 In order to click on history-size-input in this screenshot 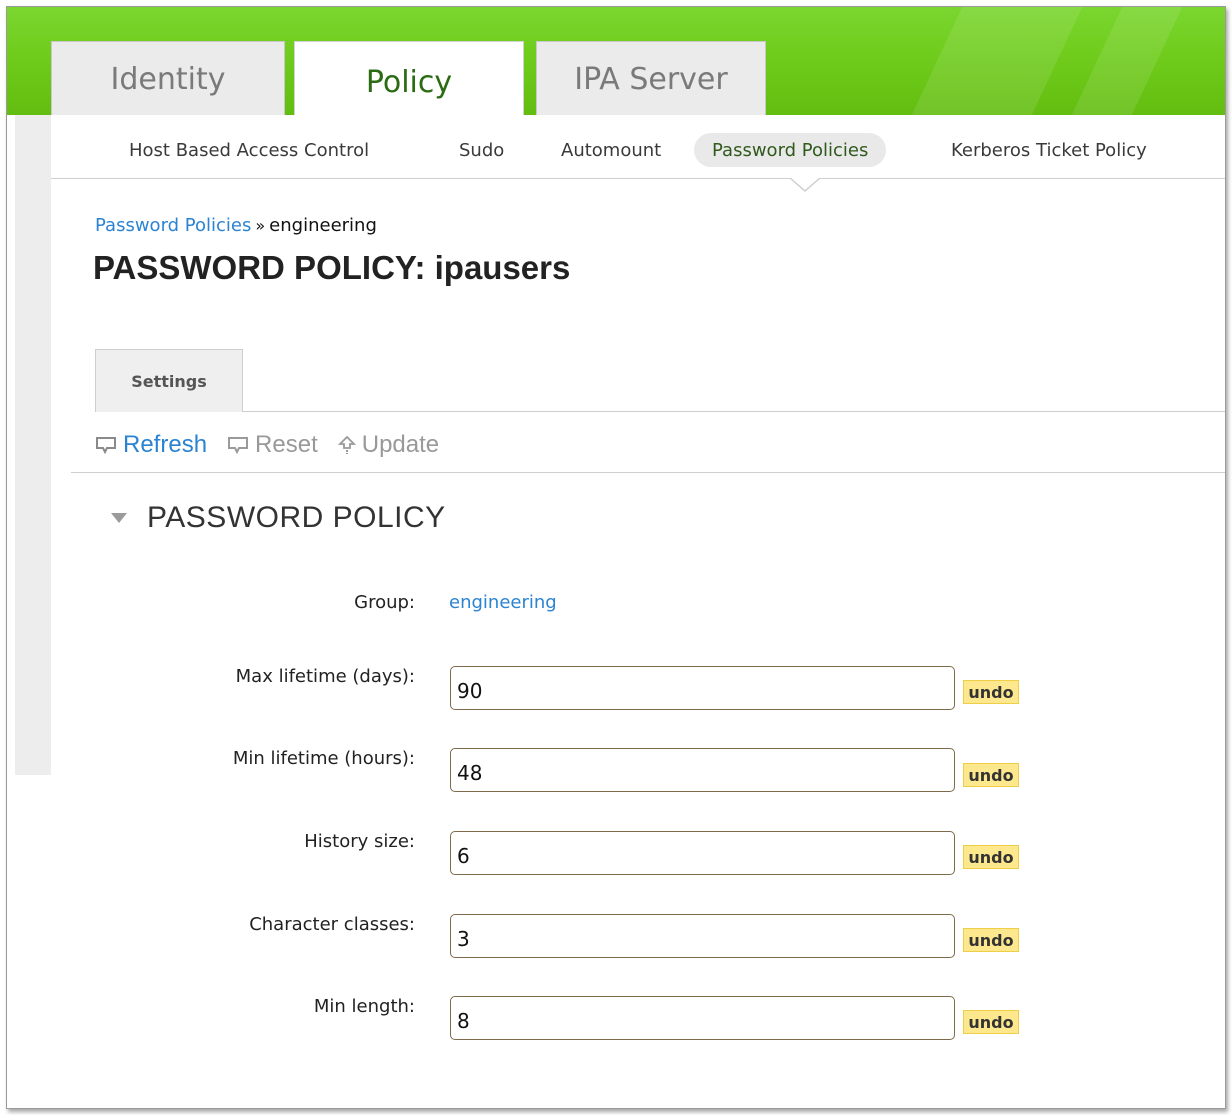, I will do `click(702, 853)`.